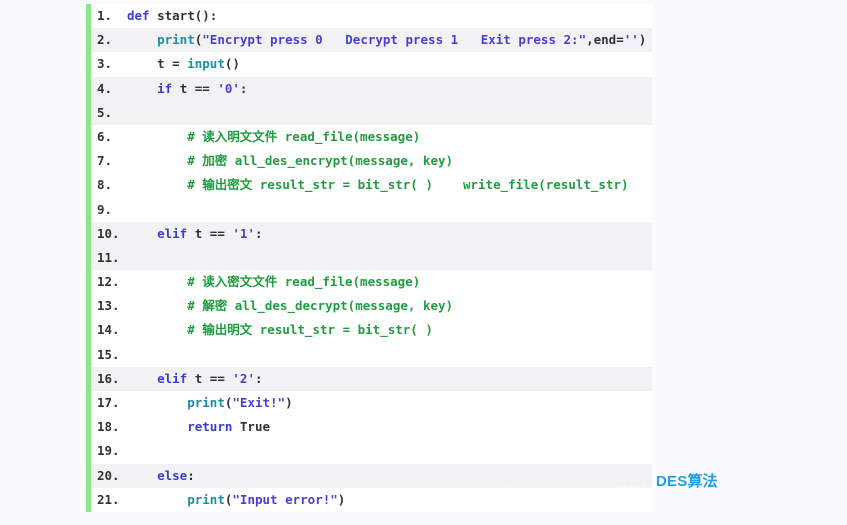 This screenshot has height=525, width=847. Describe the element at coordinates (105, 40) in the screenshot. I see `line-number: 2.` at that location.